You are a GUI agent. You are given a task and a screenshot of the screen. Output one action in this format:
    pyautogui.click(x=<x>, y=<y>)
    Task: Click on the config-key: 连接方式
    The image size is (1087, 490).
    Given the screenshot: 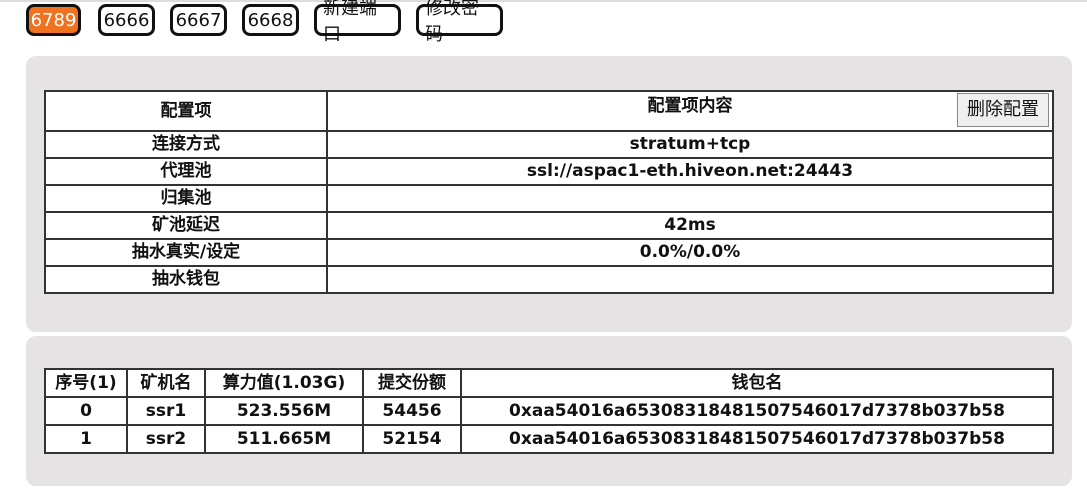 What is the action you would take?
    pyautogui.click(x=186, y=144)
    